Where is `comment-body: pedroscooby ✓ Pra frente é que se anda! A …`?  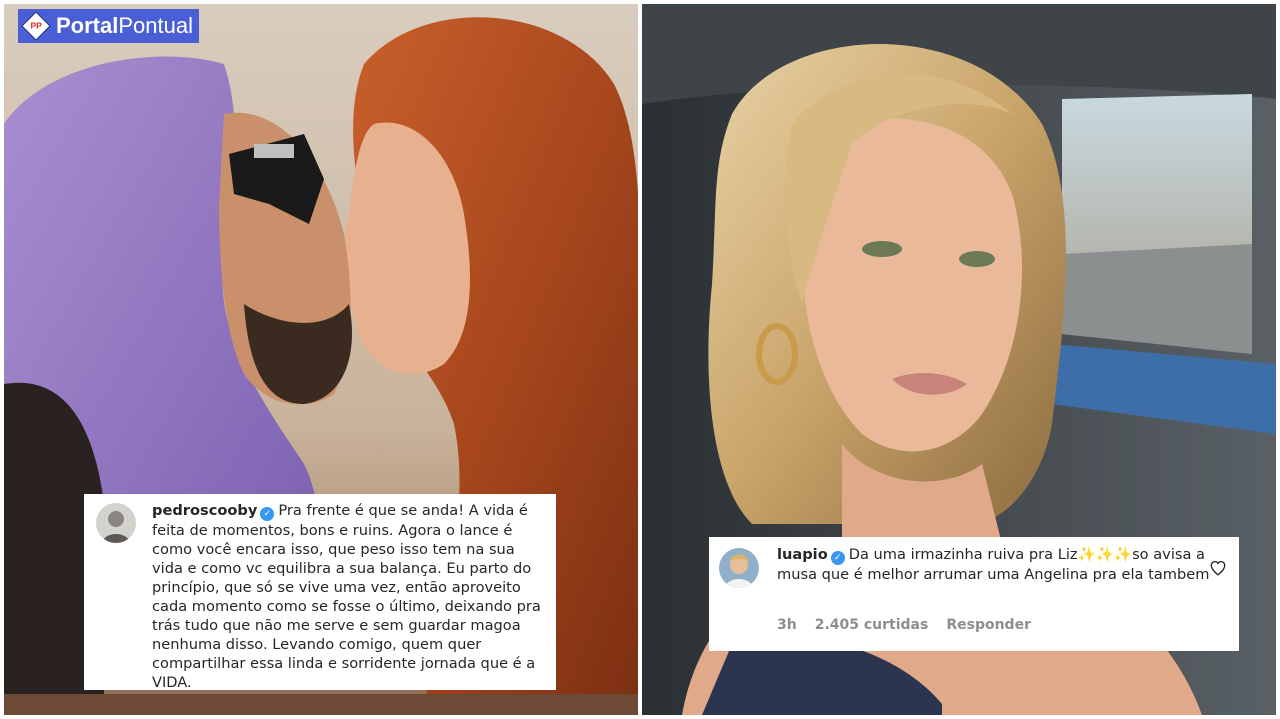 comment-body: pedroscooby ✓ Pra frente é que se anda! A … is located at coordinates (348, 596).